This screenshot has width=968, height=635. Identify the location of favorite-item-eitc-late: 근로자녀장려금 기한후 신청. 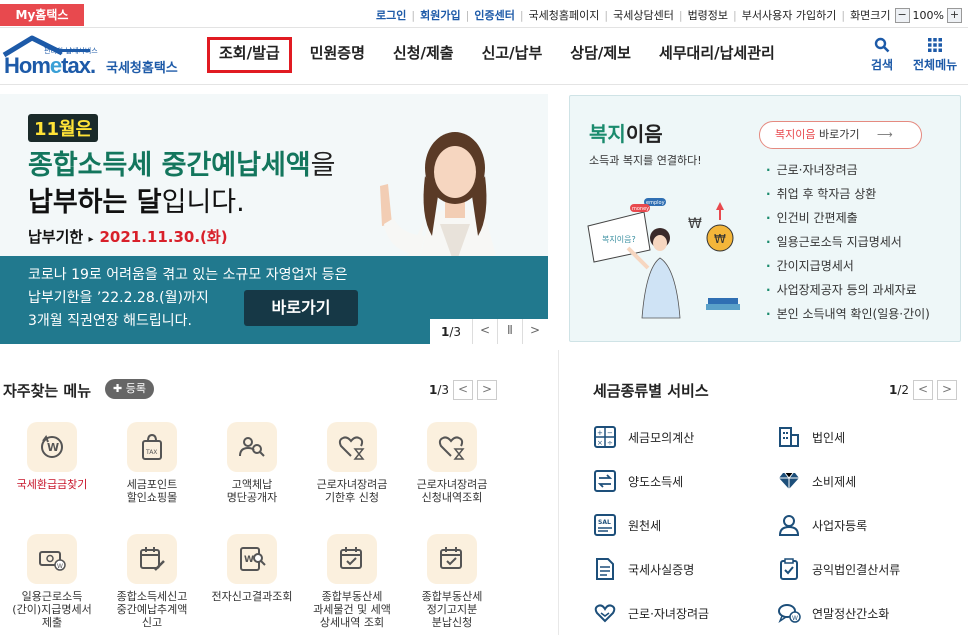
(352, 463).